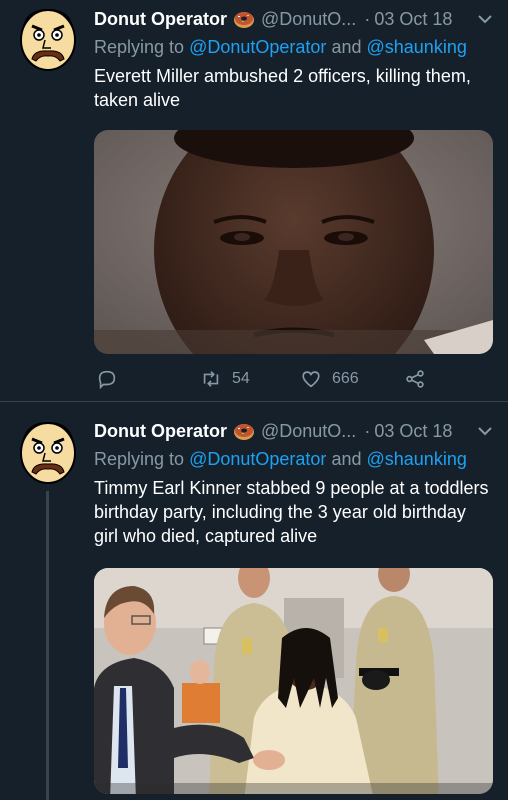 Image resolution: width=508 pixels, height=800 pixels. I want to click on share-icon, so click(415, 379).